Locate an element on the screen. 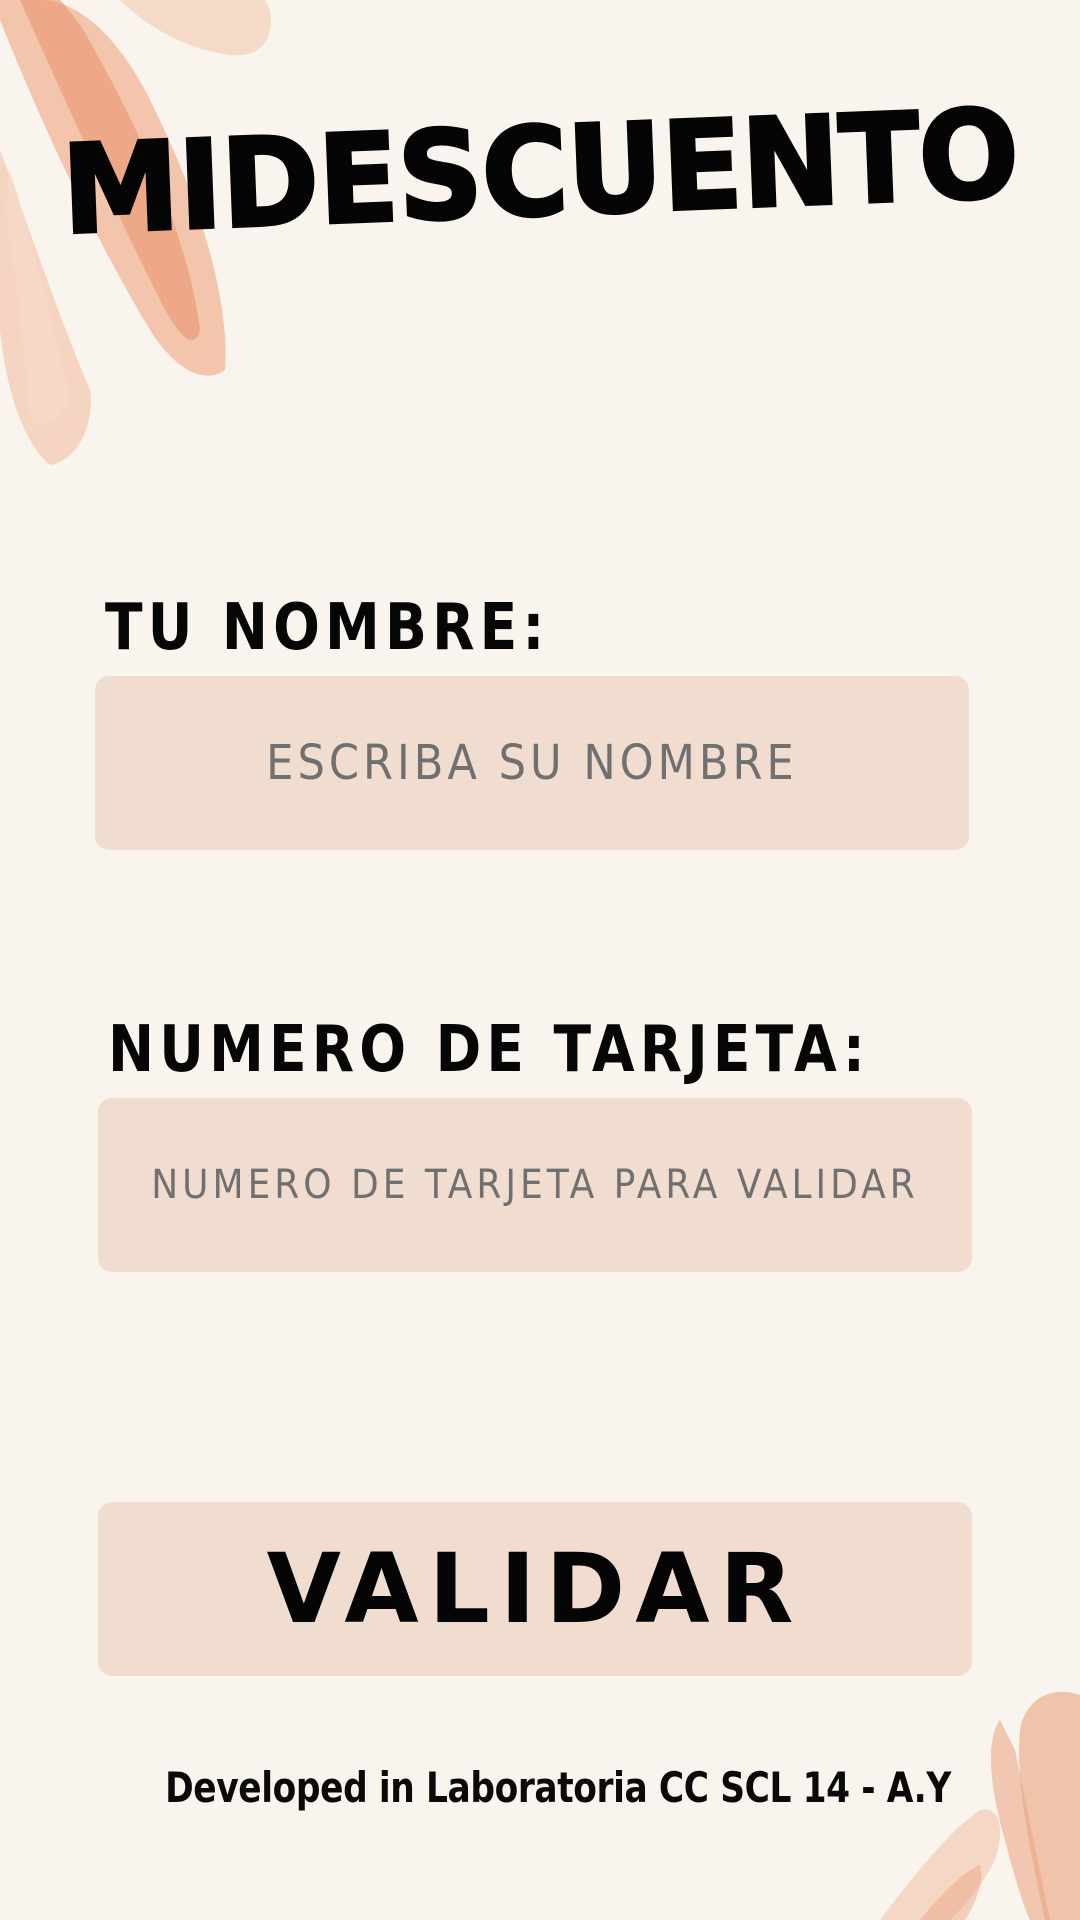  card-number-input is located at coordinates (535, 1185).